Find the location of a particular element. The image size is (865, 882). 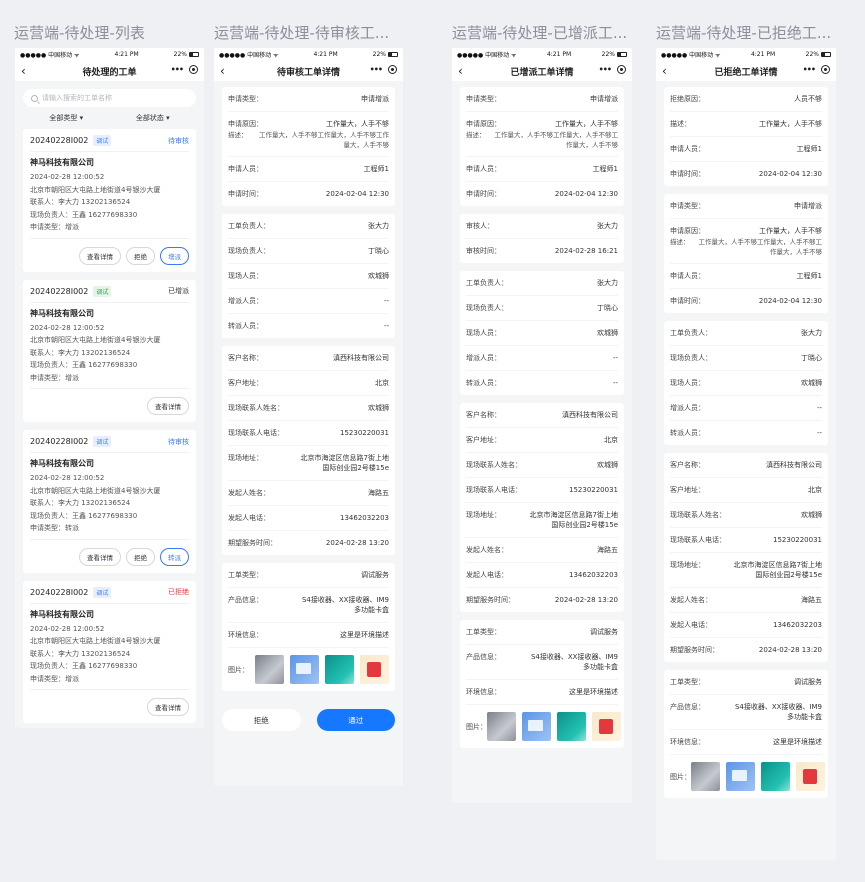

info-label: 审核时间： is located at coordinates (483, 251).